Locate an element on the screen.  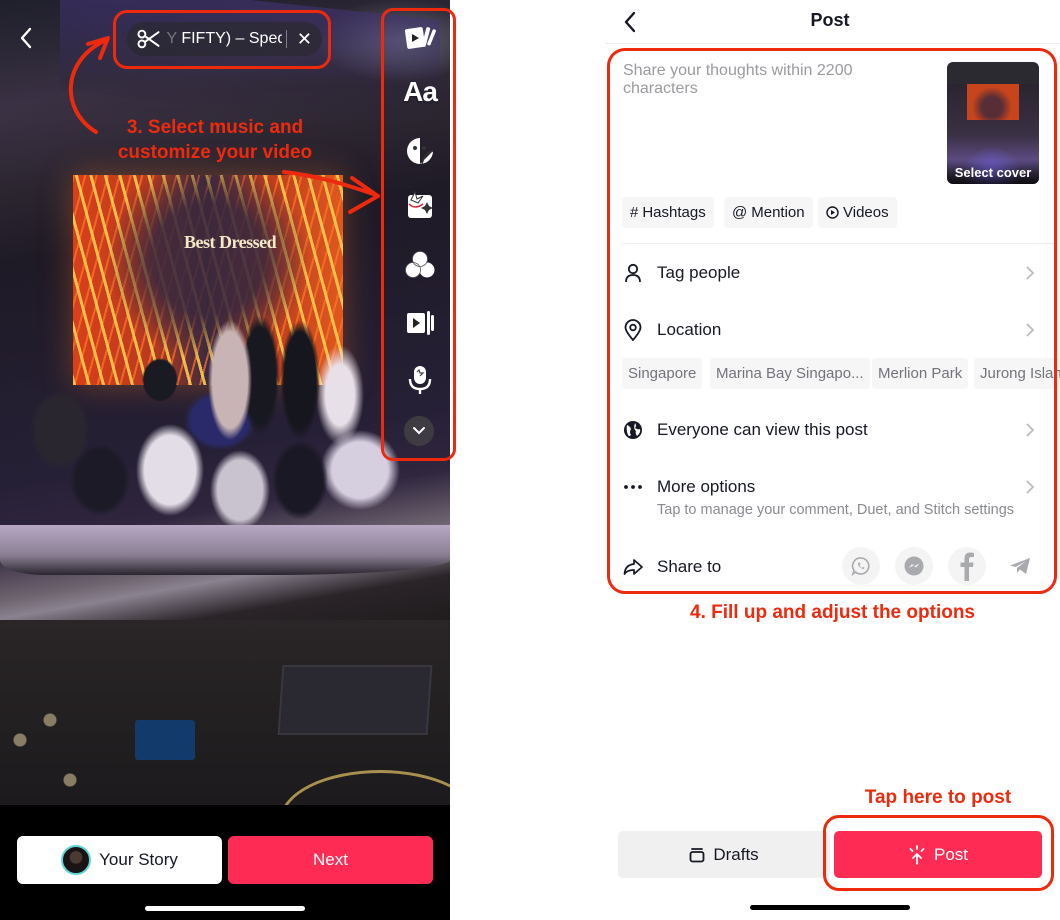
share-facebook-button is located at coordinates (967, 566).